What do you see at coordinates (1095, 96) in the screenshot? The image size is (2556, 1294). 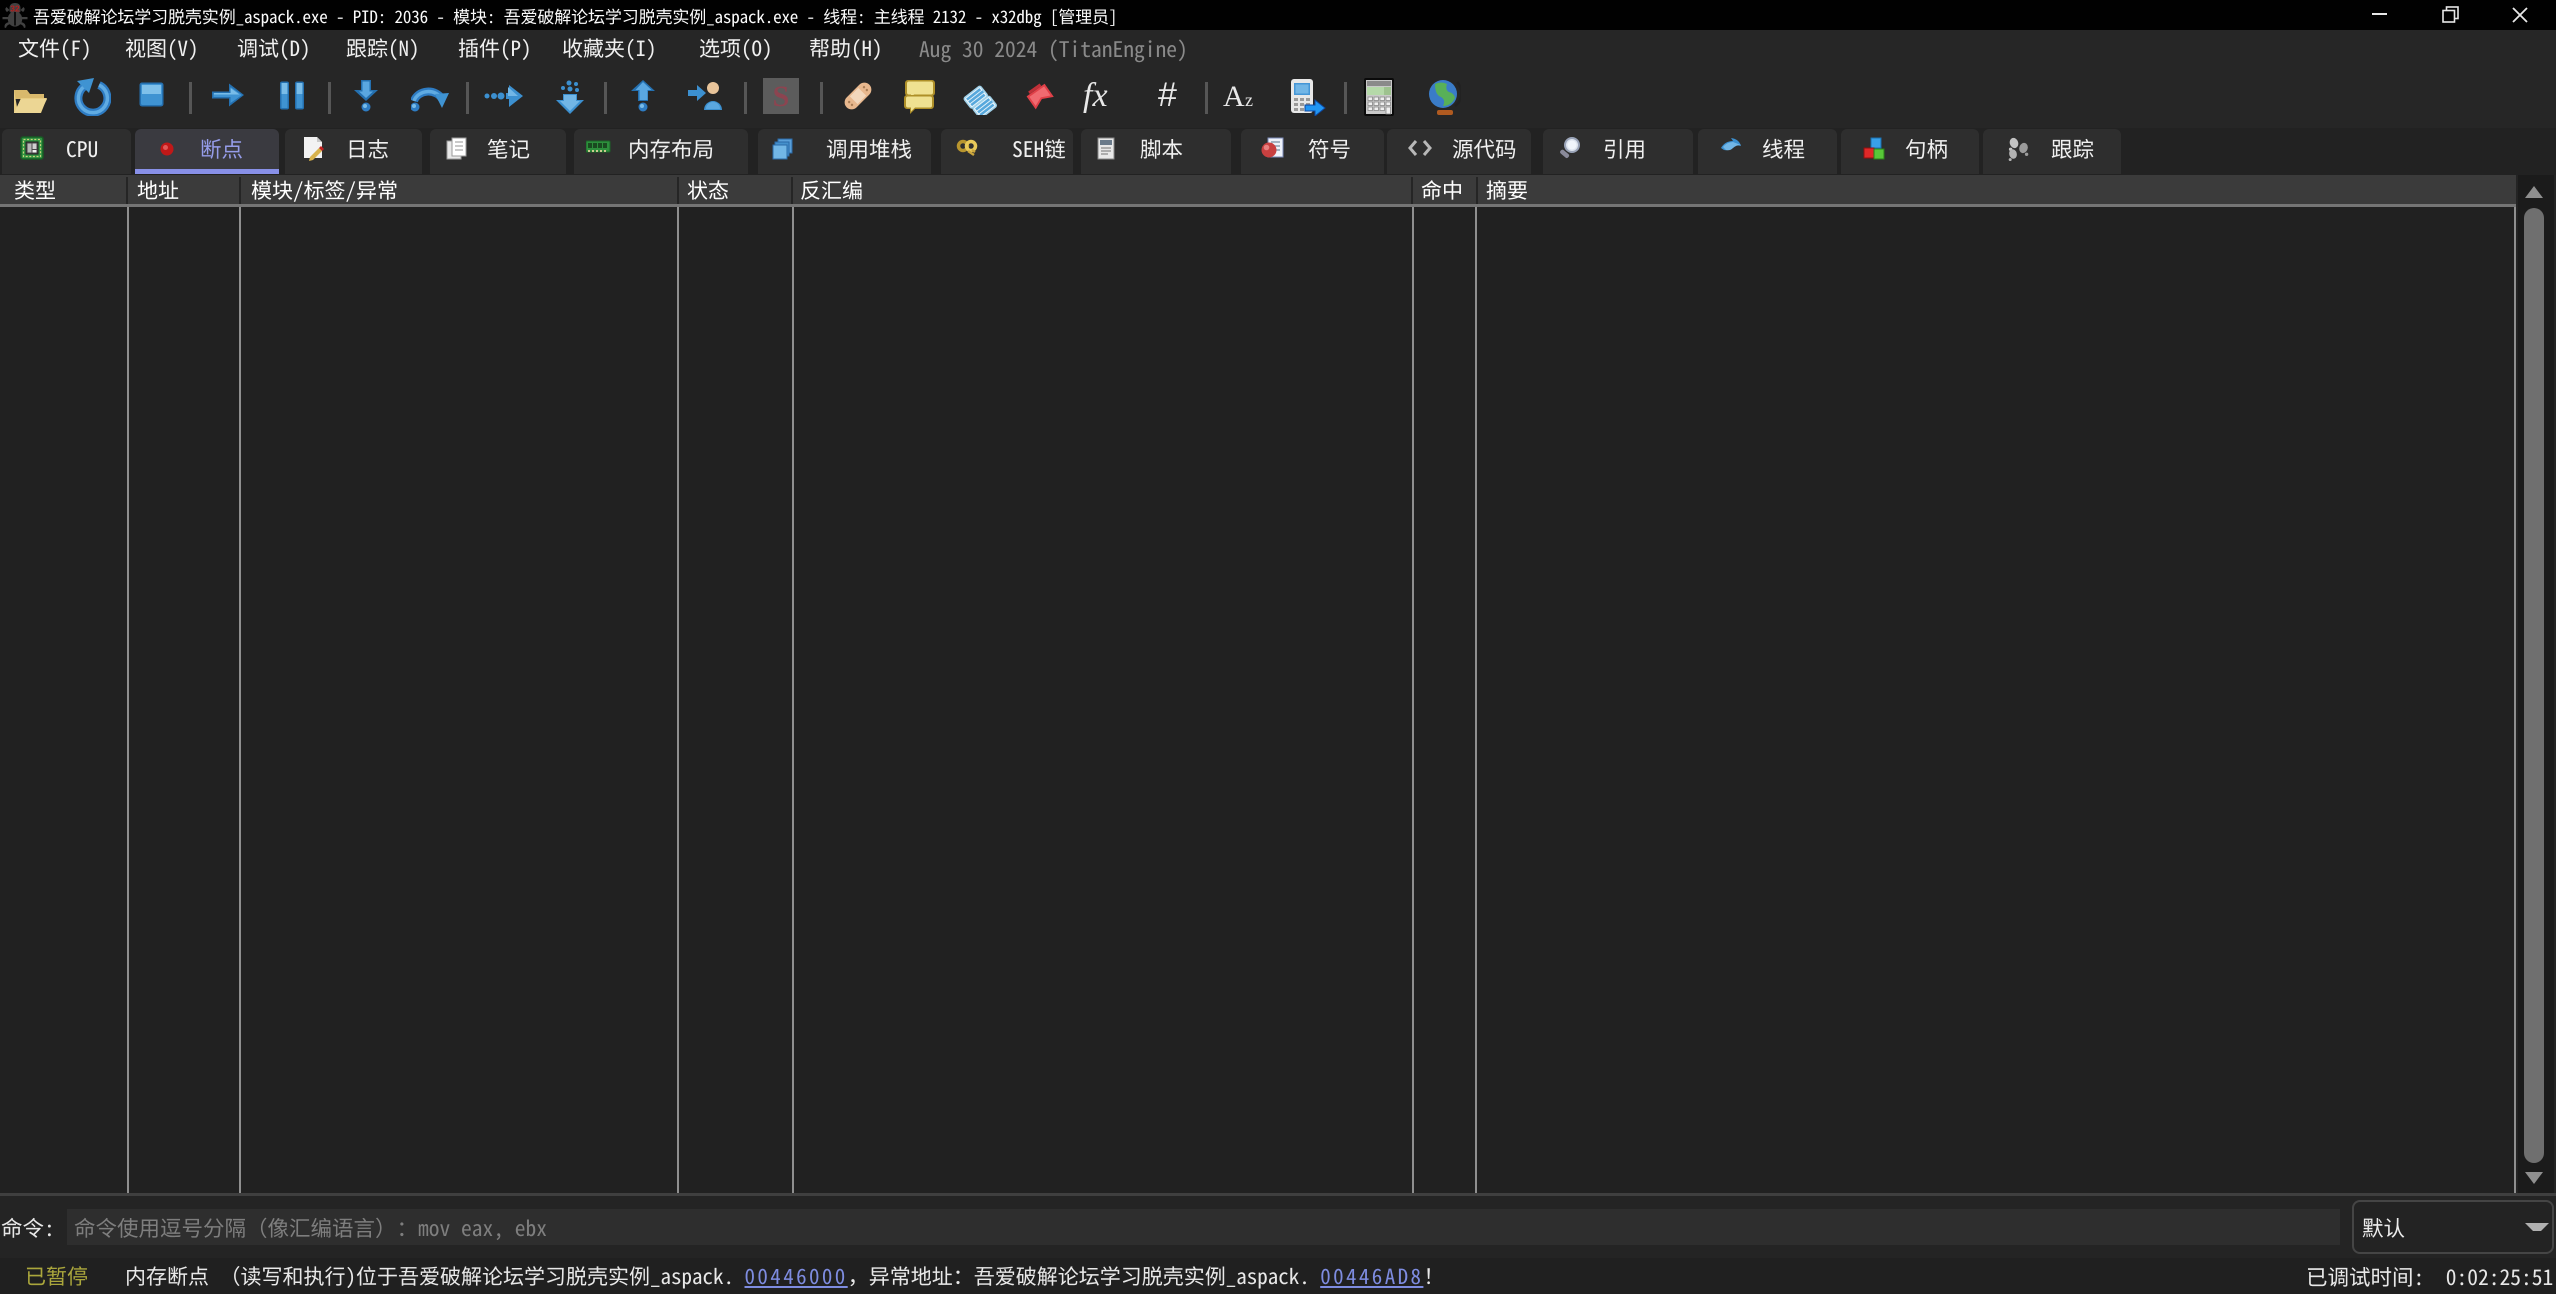 I see `svg-text: fx` at bounding box center [1095, 96].